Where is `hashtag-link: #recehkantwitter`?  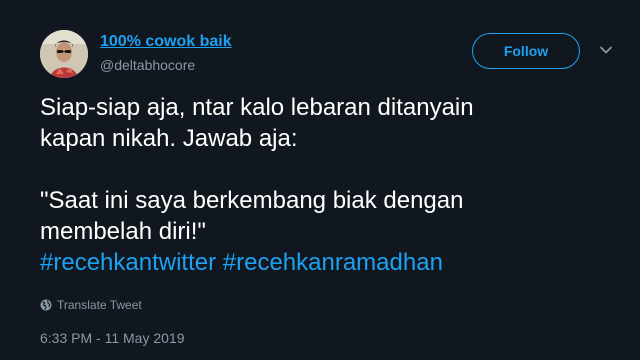 hashtag-link: #recehkantwitter is located at coordinates (128, 262).